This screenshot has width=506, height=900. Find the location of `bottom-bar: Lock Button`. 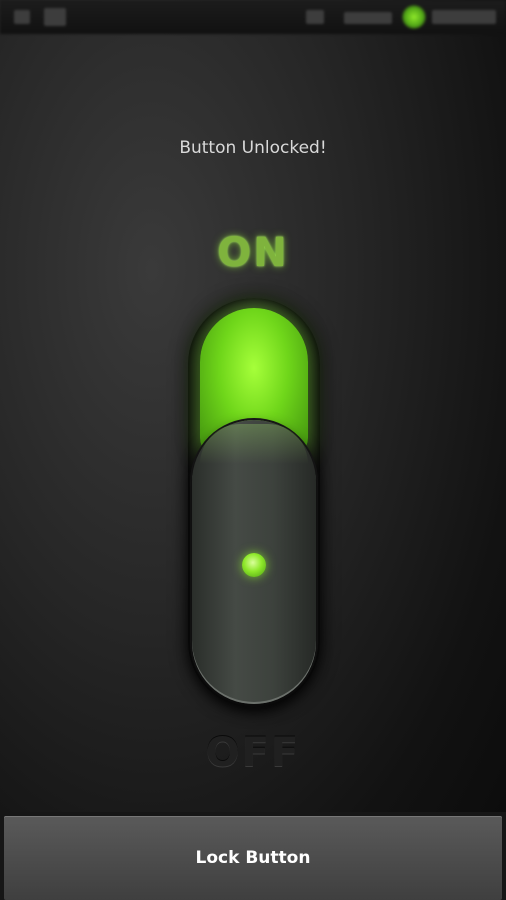

bottom-bar: Lock Button is located at coordinates (253, 856).